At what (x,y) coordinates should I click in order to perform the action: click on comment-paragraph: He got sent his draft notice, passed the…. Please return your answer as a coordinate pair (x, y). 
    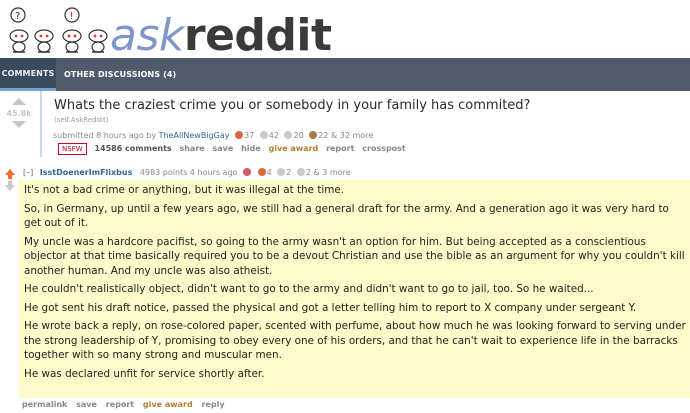
    Looking at the image, I should click on (330, 307).